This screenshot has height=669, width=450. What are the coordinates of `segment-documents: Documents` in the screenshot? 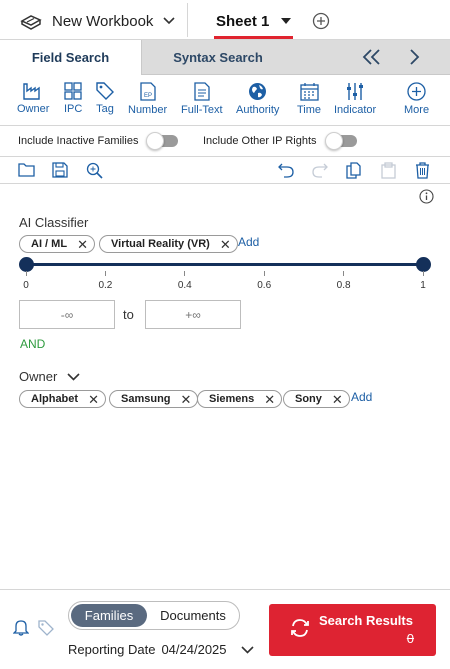 It's located at (193, 615).